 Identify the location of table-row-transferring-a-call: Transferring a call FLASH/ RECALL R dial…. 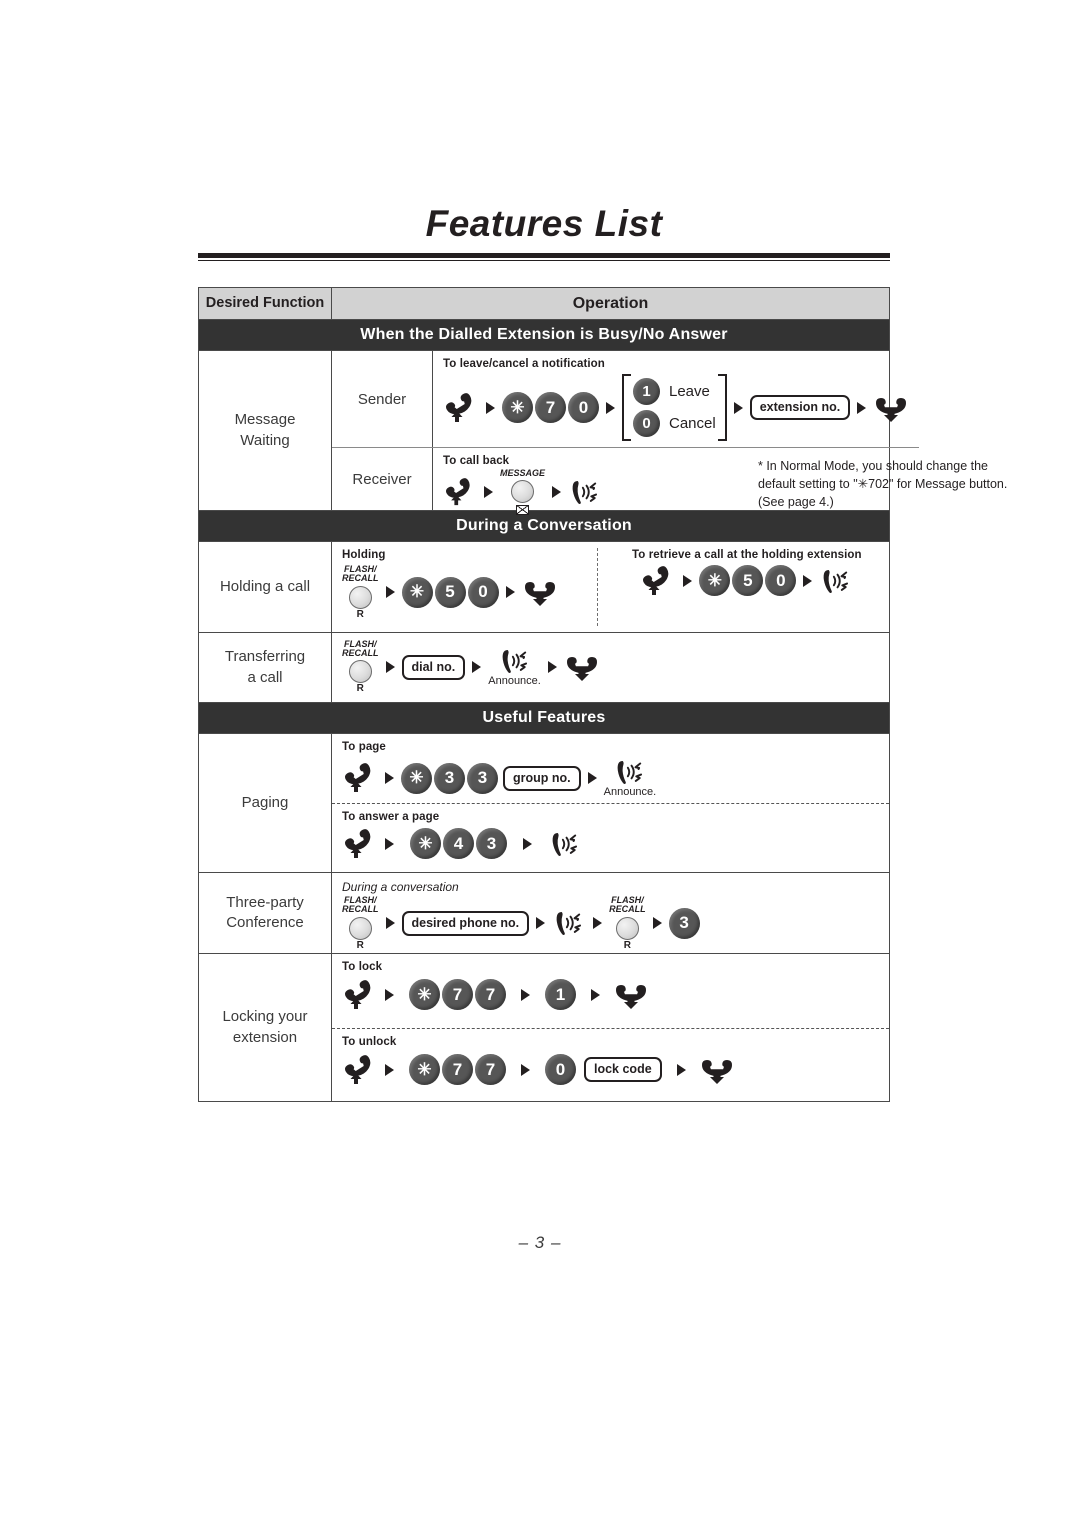
(544, 667).